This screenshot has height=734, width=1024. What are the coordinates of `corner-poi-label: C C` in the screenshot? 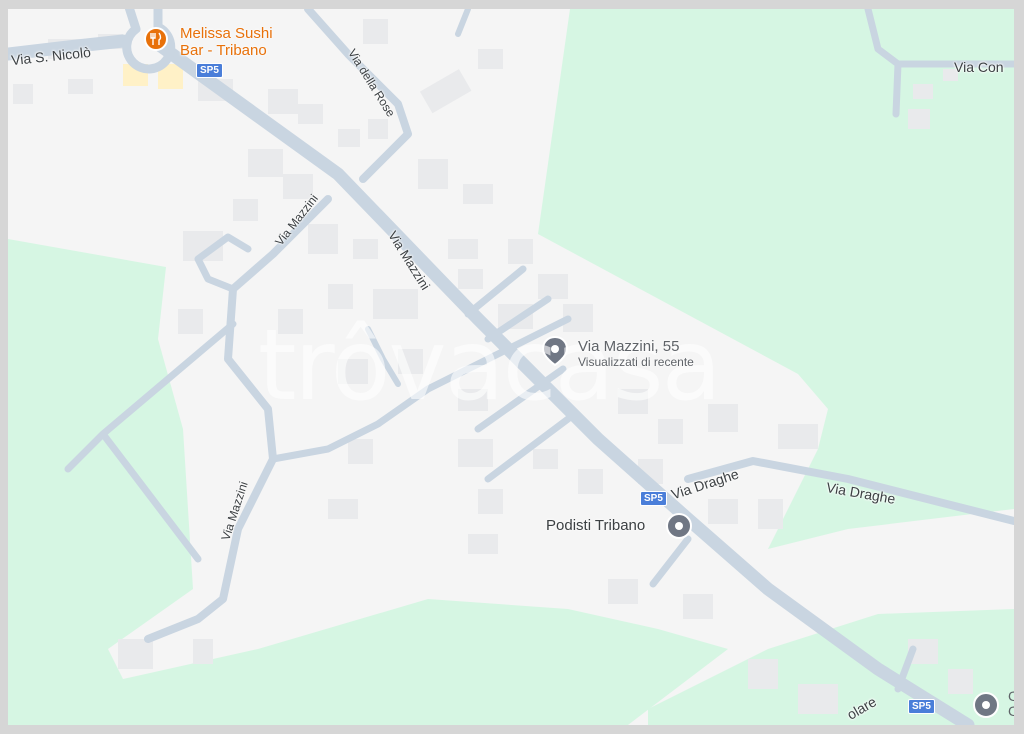 It's located at (1011, 704).